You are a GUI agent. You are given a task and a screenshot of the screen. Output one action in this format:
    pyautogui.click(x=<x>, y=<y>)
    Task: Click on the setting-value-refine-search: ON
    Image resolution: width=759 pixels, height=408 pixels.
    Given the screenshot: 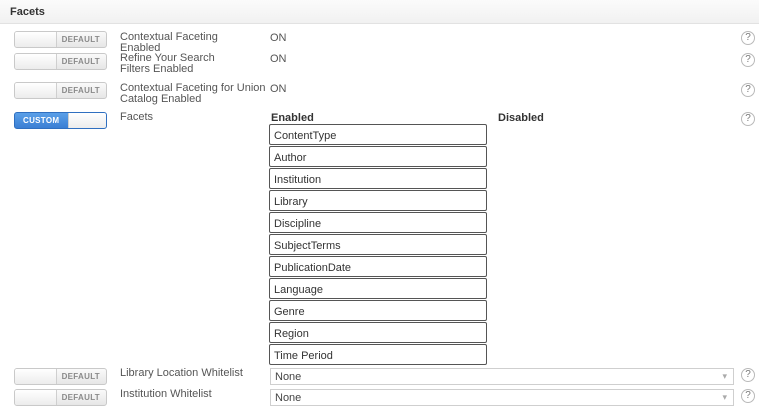 What is the action you would take?
    pyautogui.click(x=278, y=59)
    